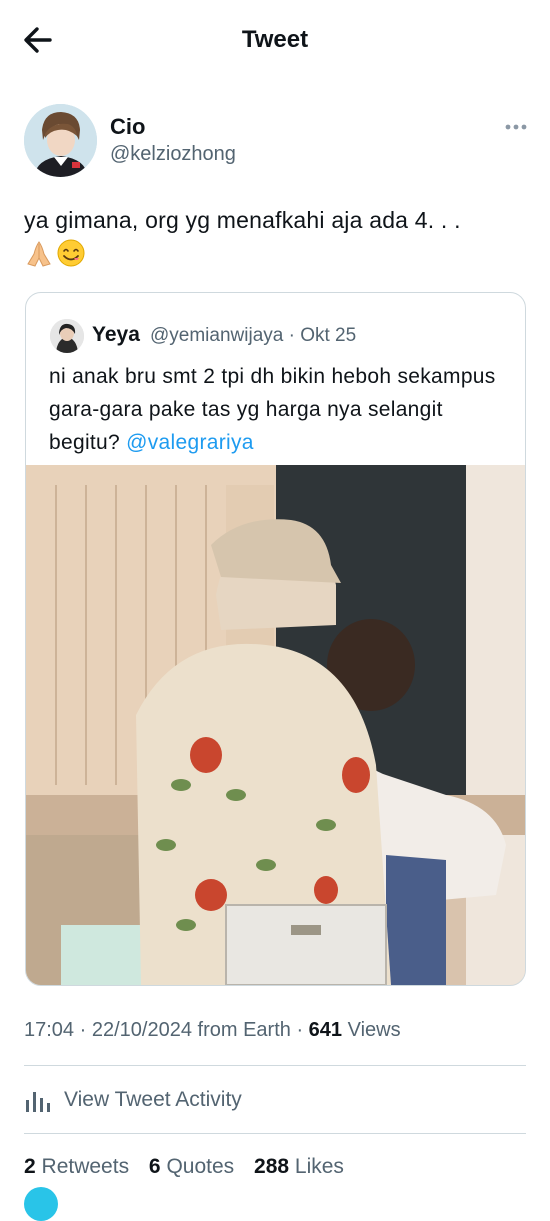 This screenshot has width=550, height=1221. What do you see at coordinates (71, 253) in the screenshot?
I see `smiling-face-icon` at bounding box center [71, 253].